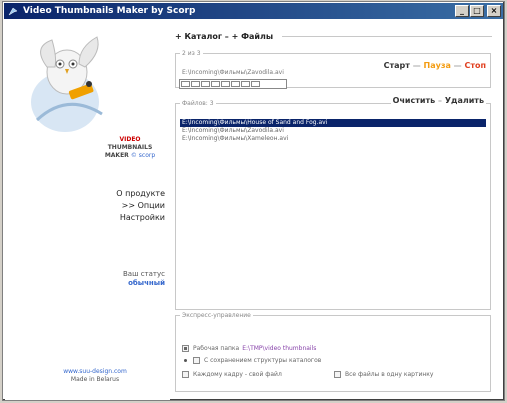  I want to click on files-legend: Файлов: 3, so click(198, 103).